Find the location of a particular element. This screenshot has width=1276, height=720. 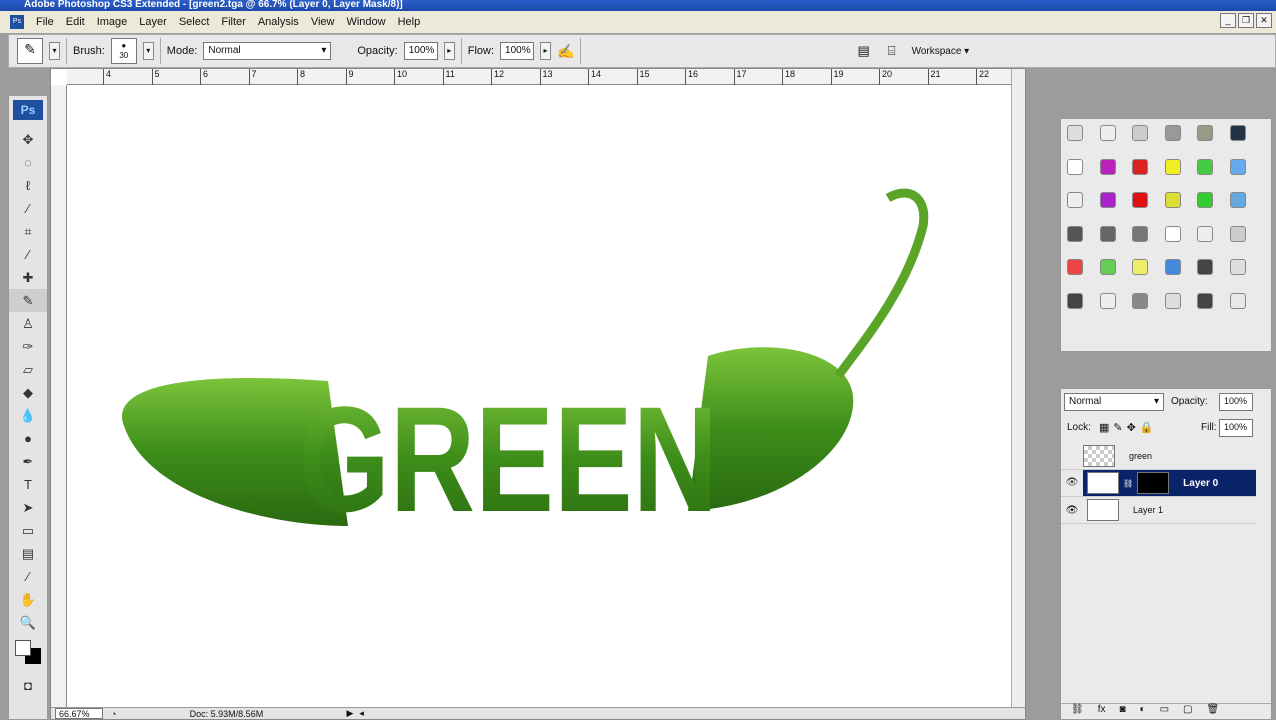

menu-image: Image is located at coordinates (112, 22).